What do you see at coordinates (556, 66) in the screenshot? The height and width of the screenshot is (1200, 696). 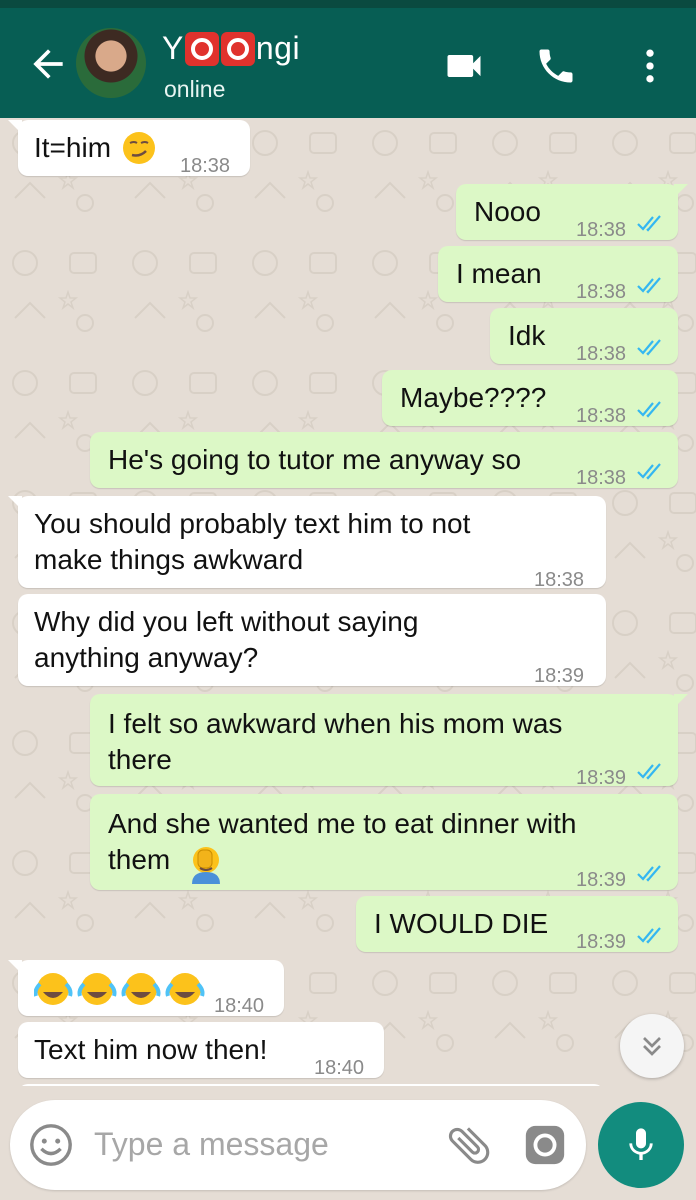 I see `phone-icon` at bounding box center [556, 66].